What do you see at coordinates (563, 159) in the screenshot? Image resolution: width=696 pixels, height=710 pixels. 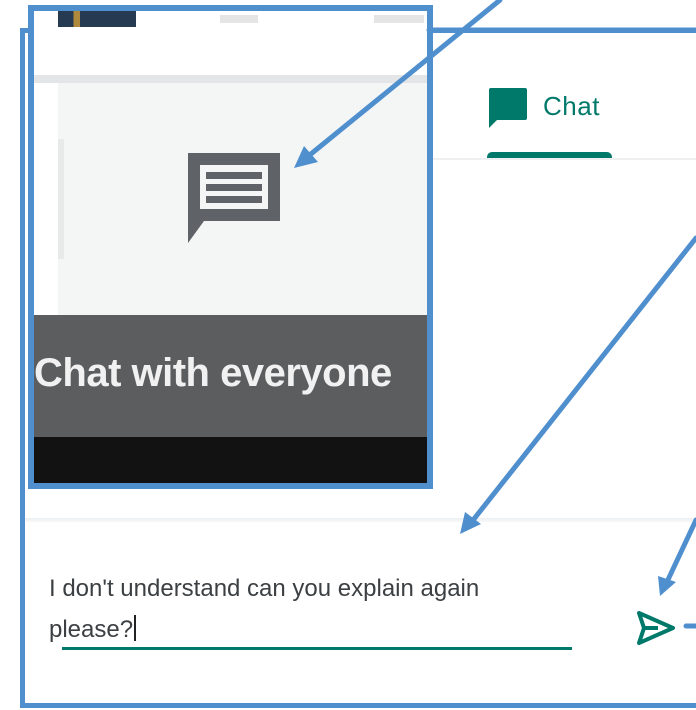 I see `header-divider` at bounding box center [563, 159].